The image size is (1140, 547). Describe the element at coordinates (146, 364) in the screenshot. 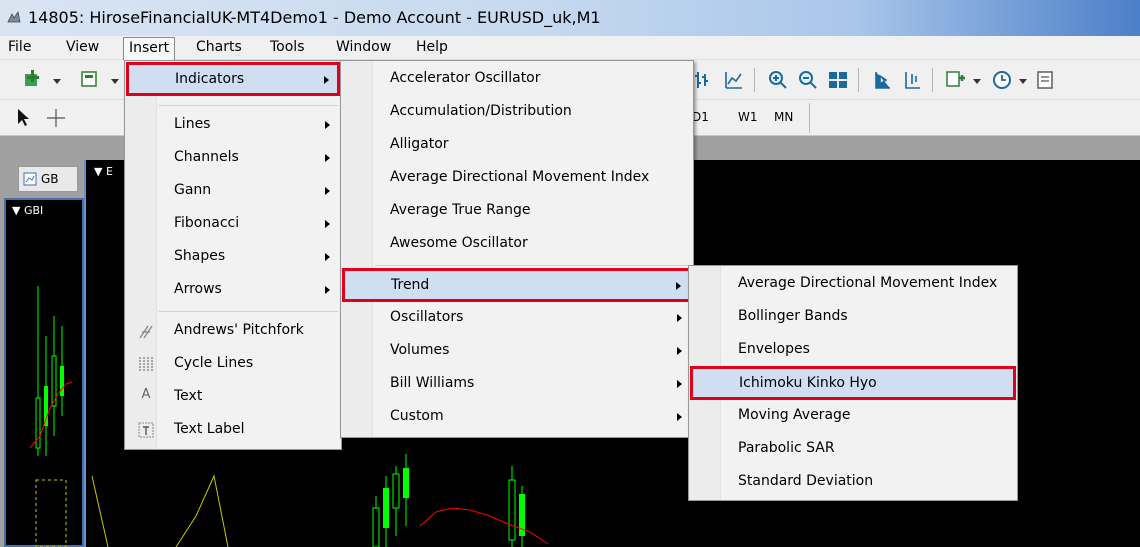

I see `cycle-lines-icon` at that location.